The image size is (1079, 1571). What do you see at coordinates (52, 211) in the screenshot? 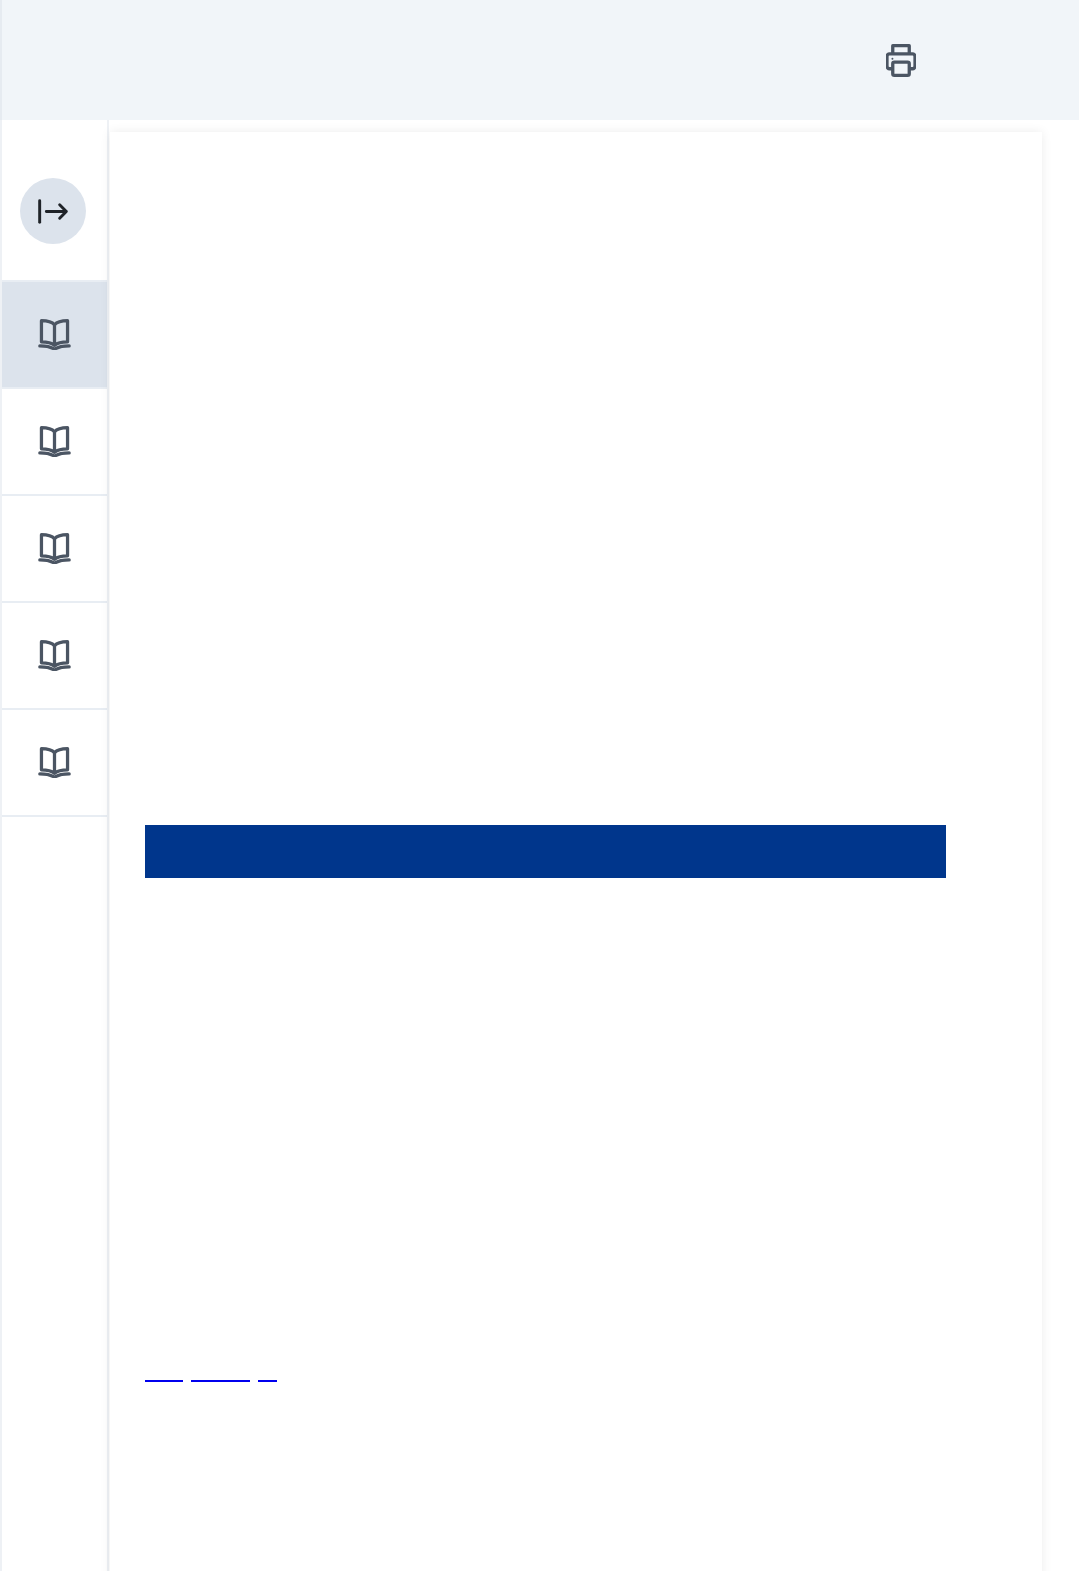
I see `expand-icon` at bounding box center [52, 211].